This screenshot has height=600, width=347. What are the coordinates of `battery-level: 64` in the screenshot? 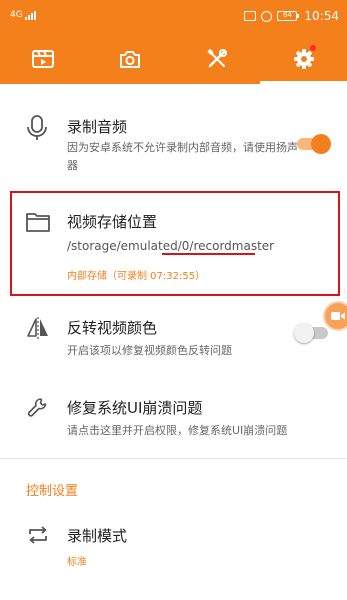 It's located at (287, 16).